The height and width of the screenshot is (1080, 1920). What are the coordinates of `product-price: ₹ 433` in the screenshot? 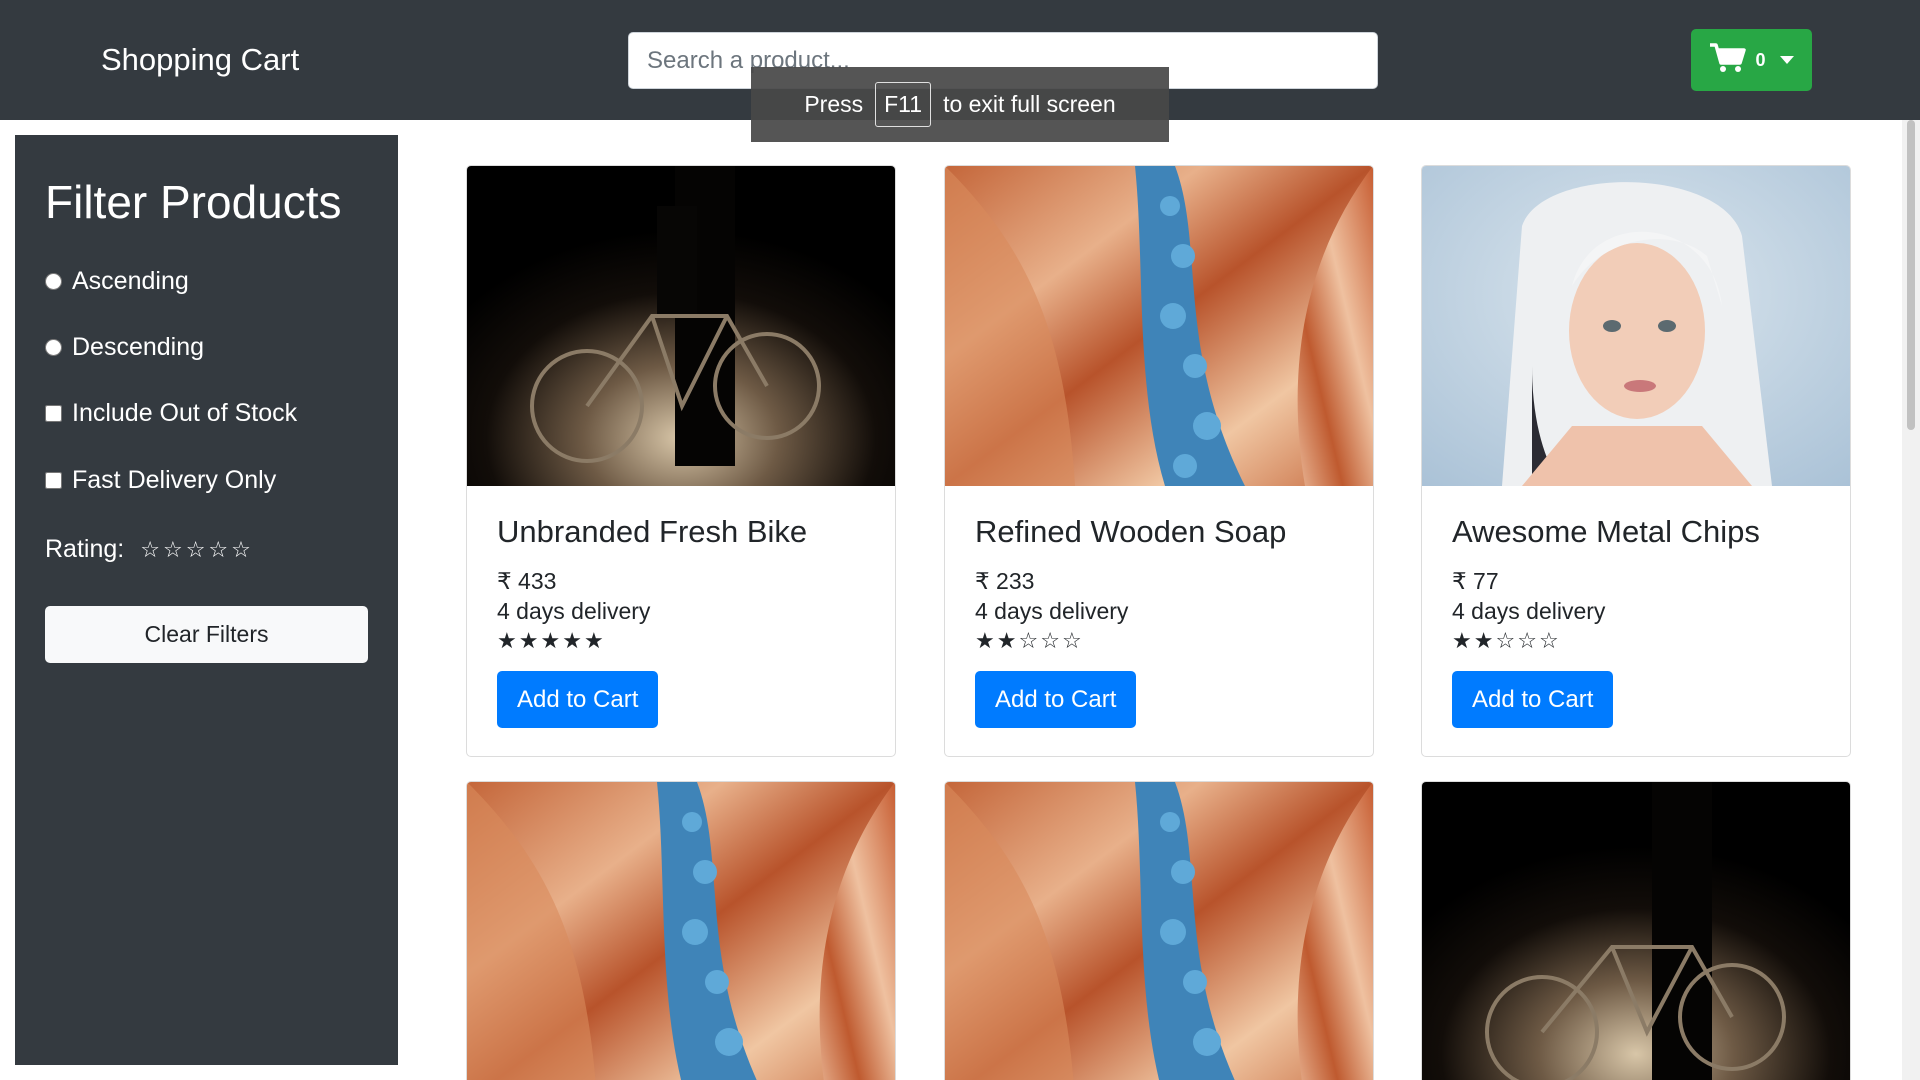 It's located at (527, 581).